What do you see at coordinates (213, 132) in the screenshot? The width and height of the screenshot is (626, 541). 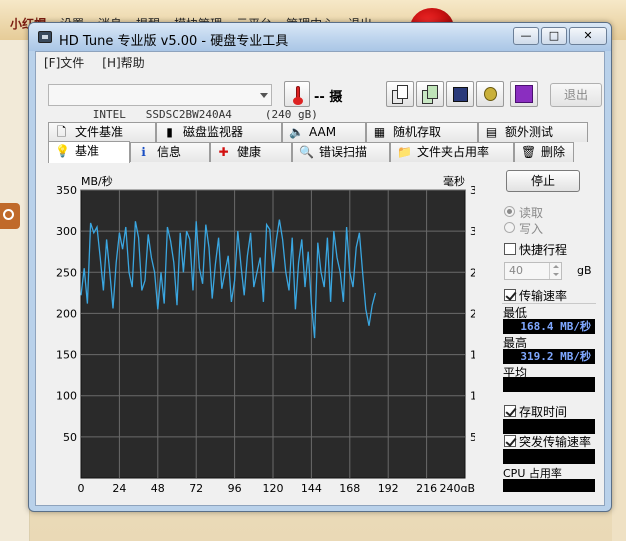 I see `tab-label: 磁盘监视器` at bounding box center [213, 132].